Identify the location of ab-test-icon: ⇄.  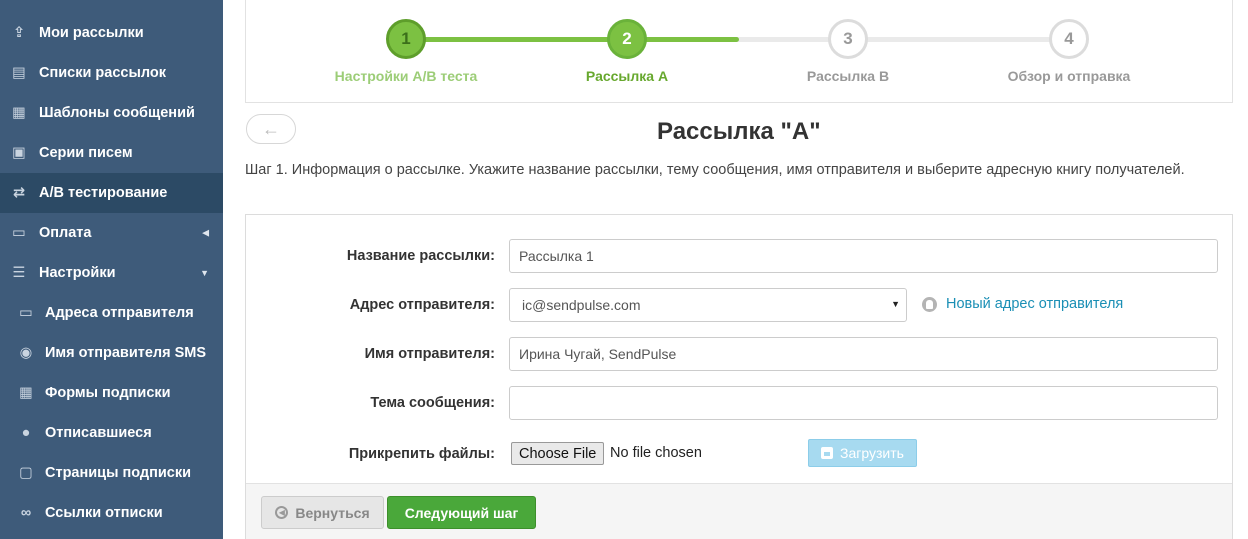
(19, 193).